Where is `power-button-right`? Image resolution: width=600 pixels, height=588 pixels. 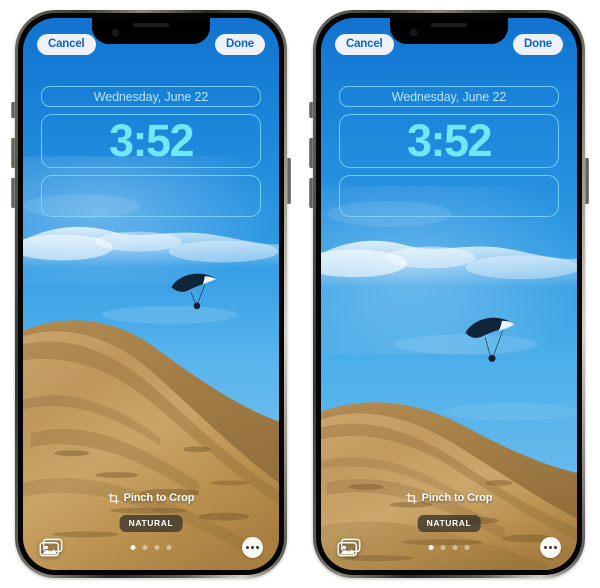
power-button-right is located at coordinates (587, 181).